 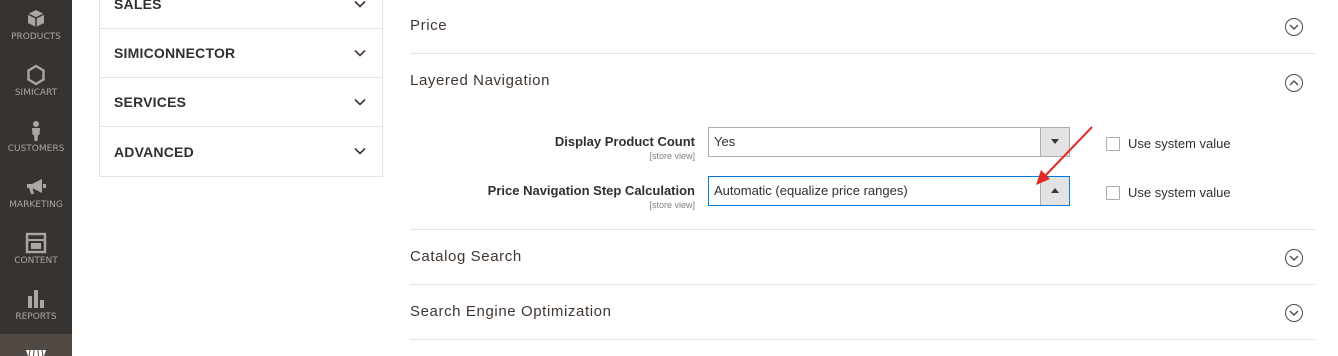 What do you see at coordinates (480, 80) in the screenshot?
I see `section-title: Layered Navigation` at bounding box center [480, 80].